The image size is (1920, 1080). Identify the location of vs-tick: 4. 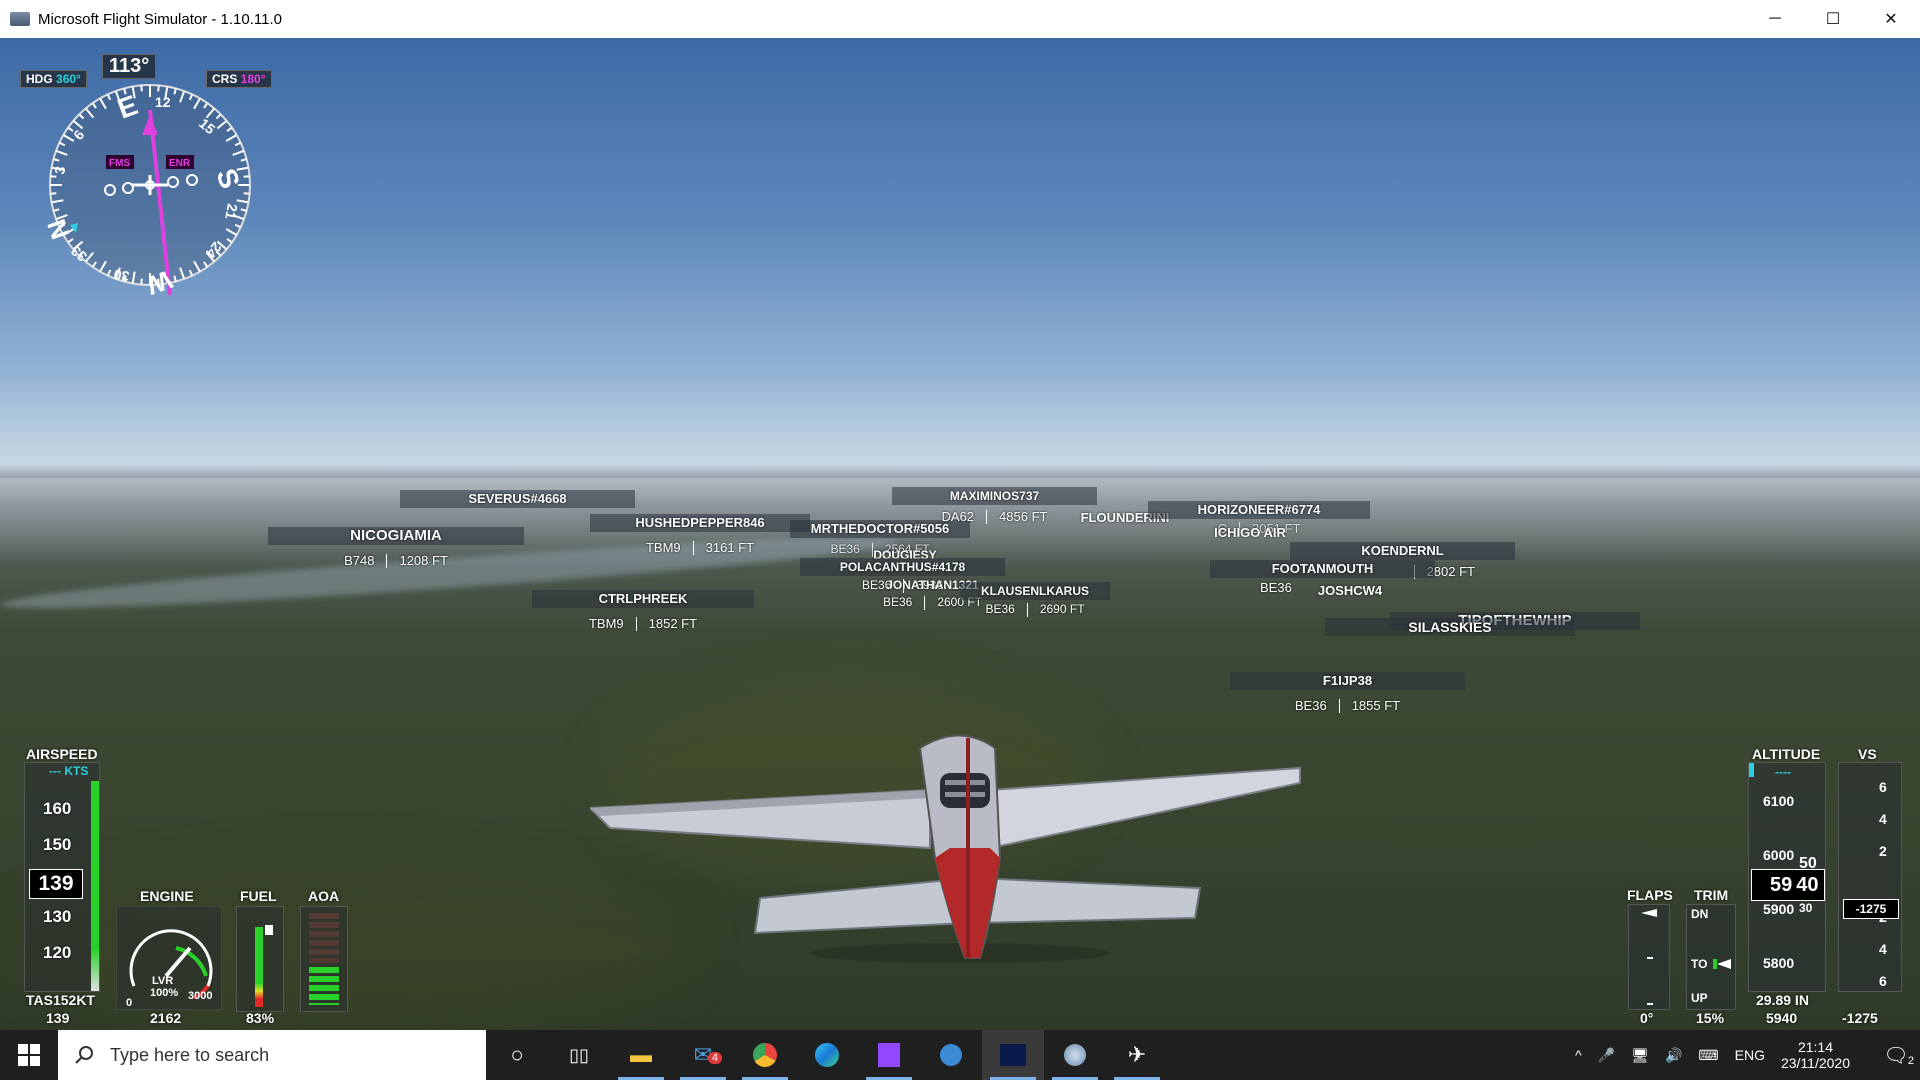
(1883, 819).